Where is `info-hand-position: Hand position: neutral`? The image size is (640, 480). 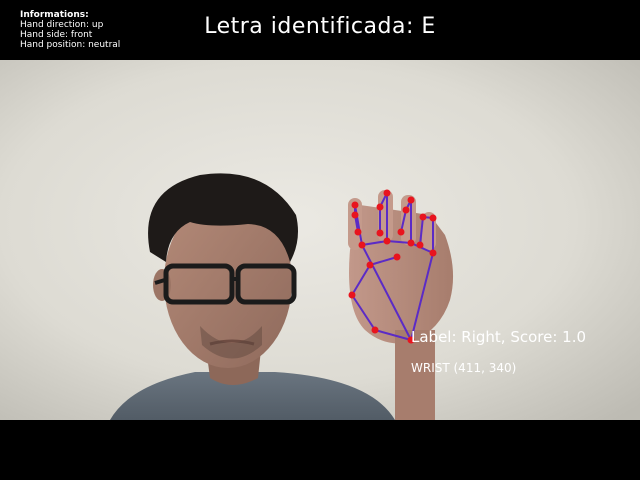
info-hand-position: Hand position: neutral is located at coordinates (70, 45).